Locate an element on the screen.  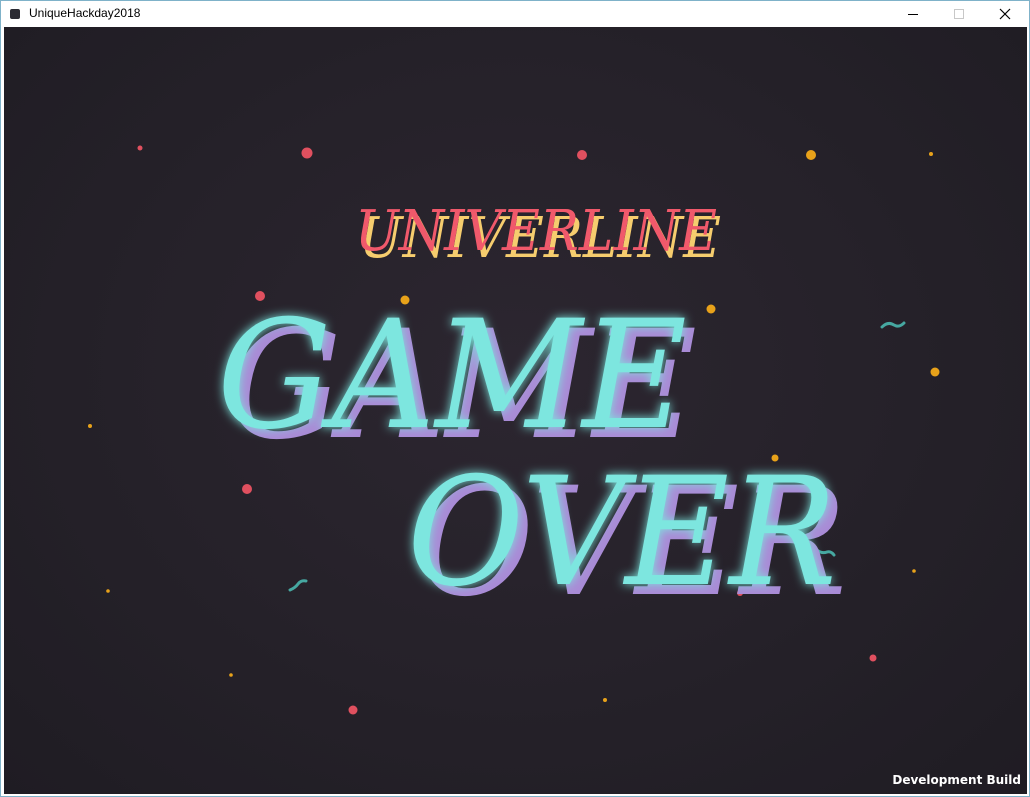
maximize-icon is located at coordinates (959, 14).